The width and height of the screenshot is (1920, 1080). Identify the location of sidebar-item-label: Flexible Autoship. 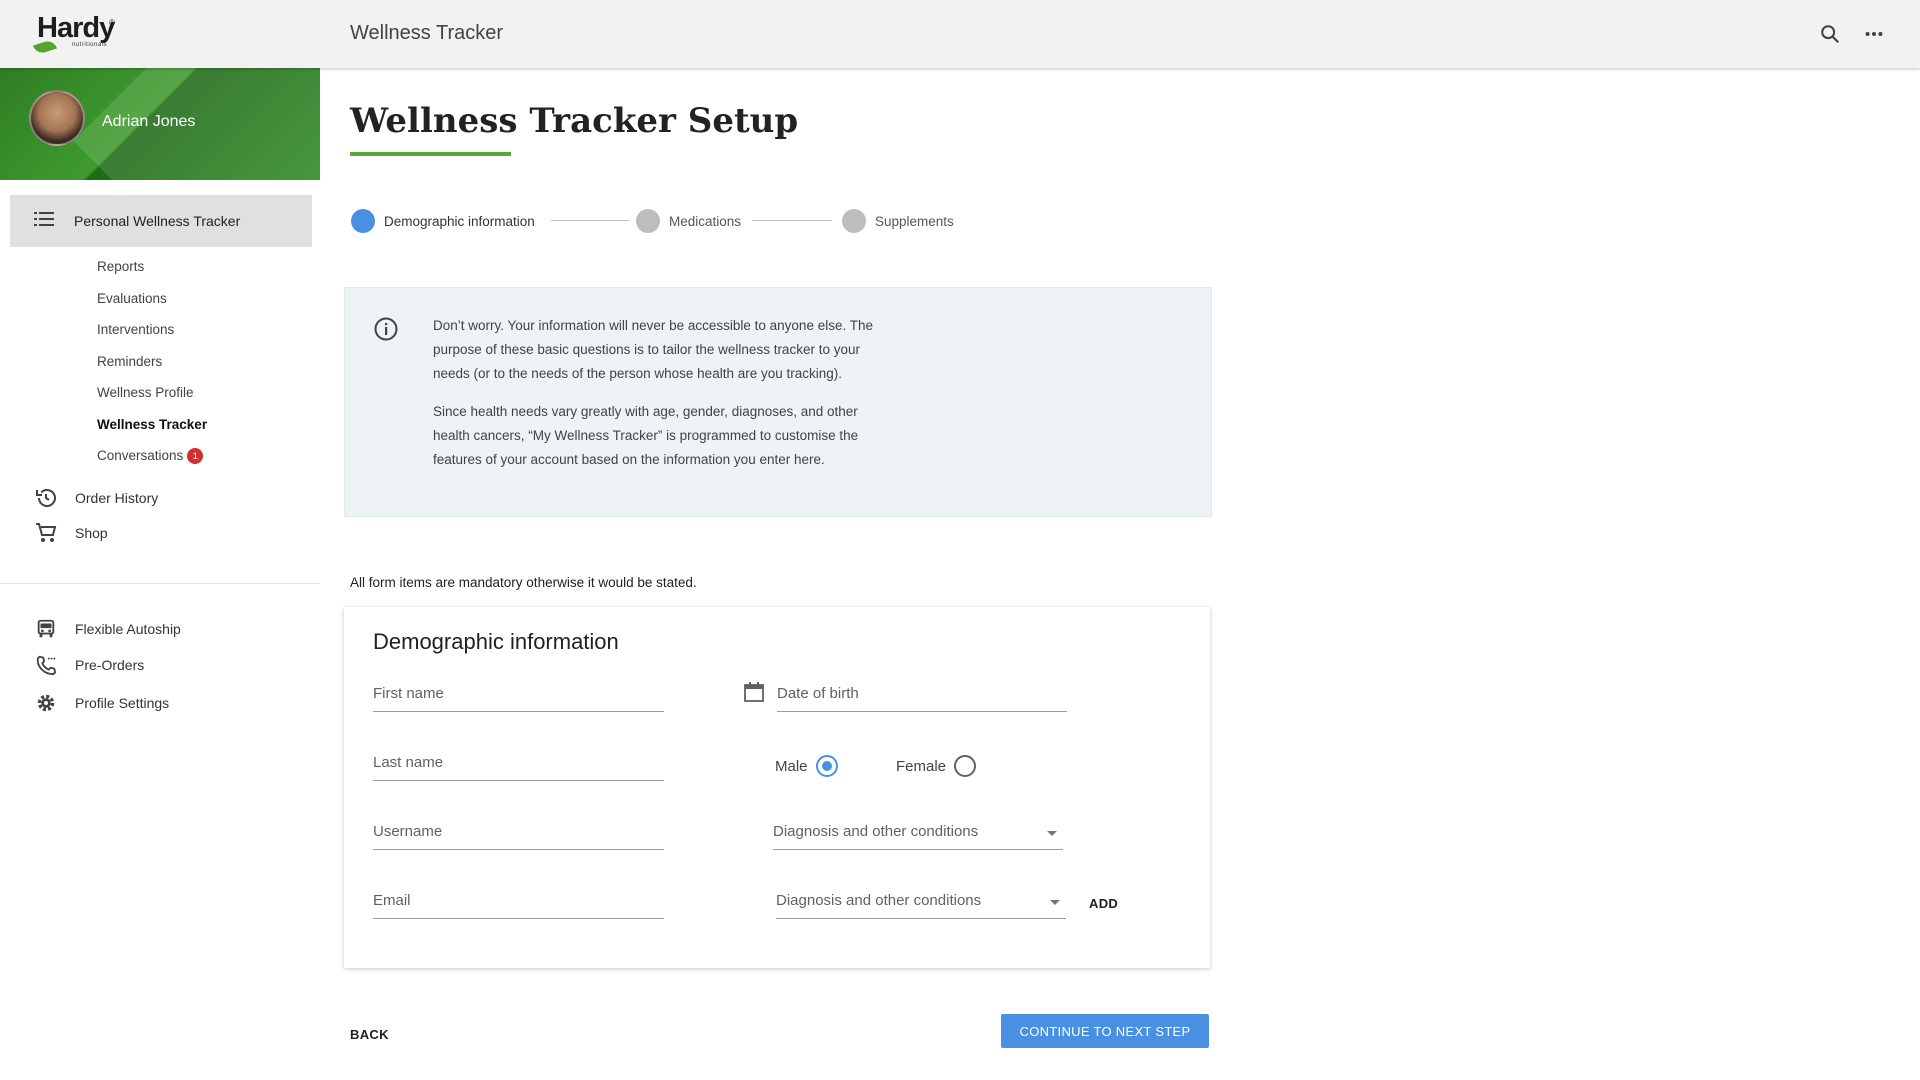
(128, 629).